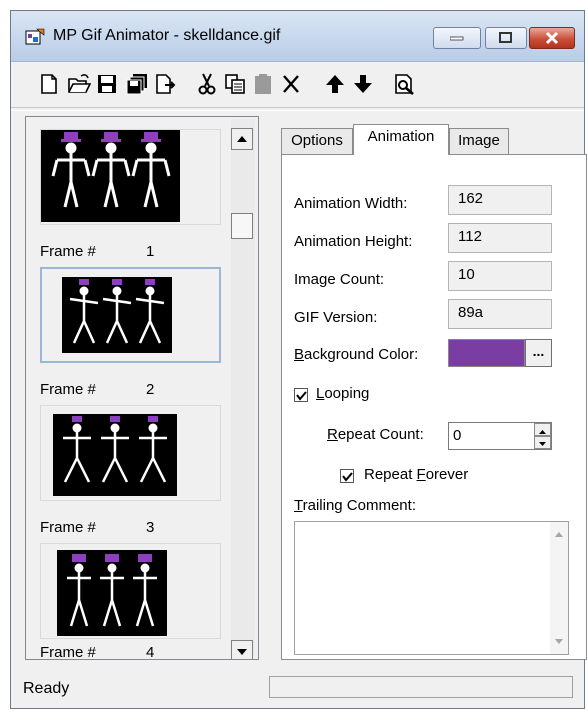  I want to click on export-icon, so click(166, 84).